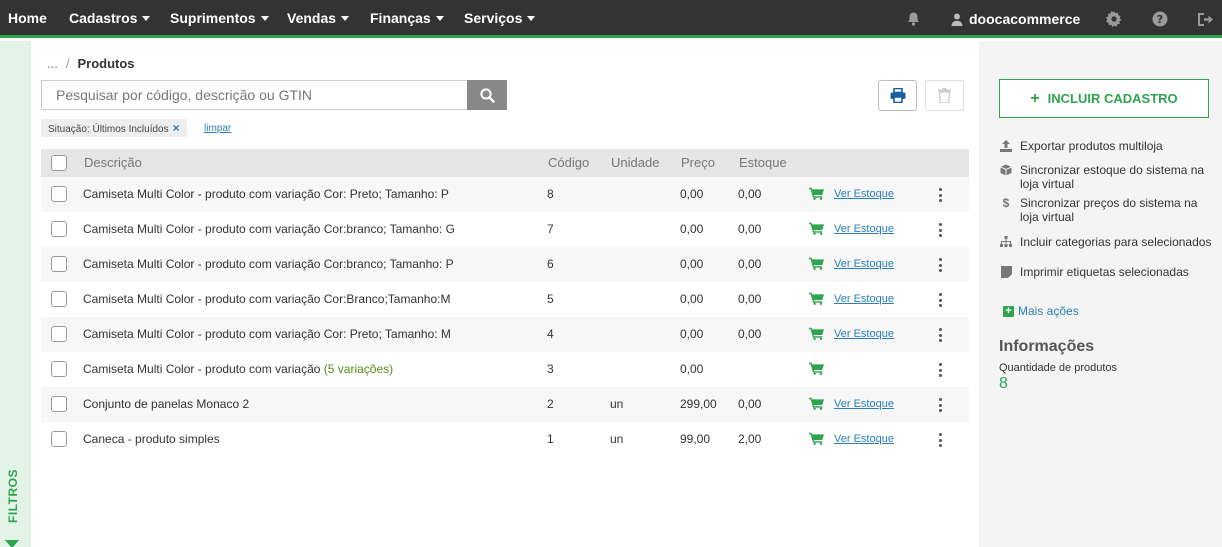 The image size is (1222, 547). I want to click on nav-suprimentos: Suprimentos, so click(219, 19).